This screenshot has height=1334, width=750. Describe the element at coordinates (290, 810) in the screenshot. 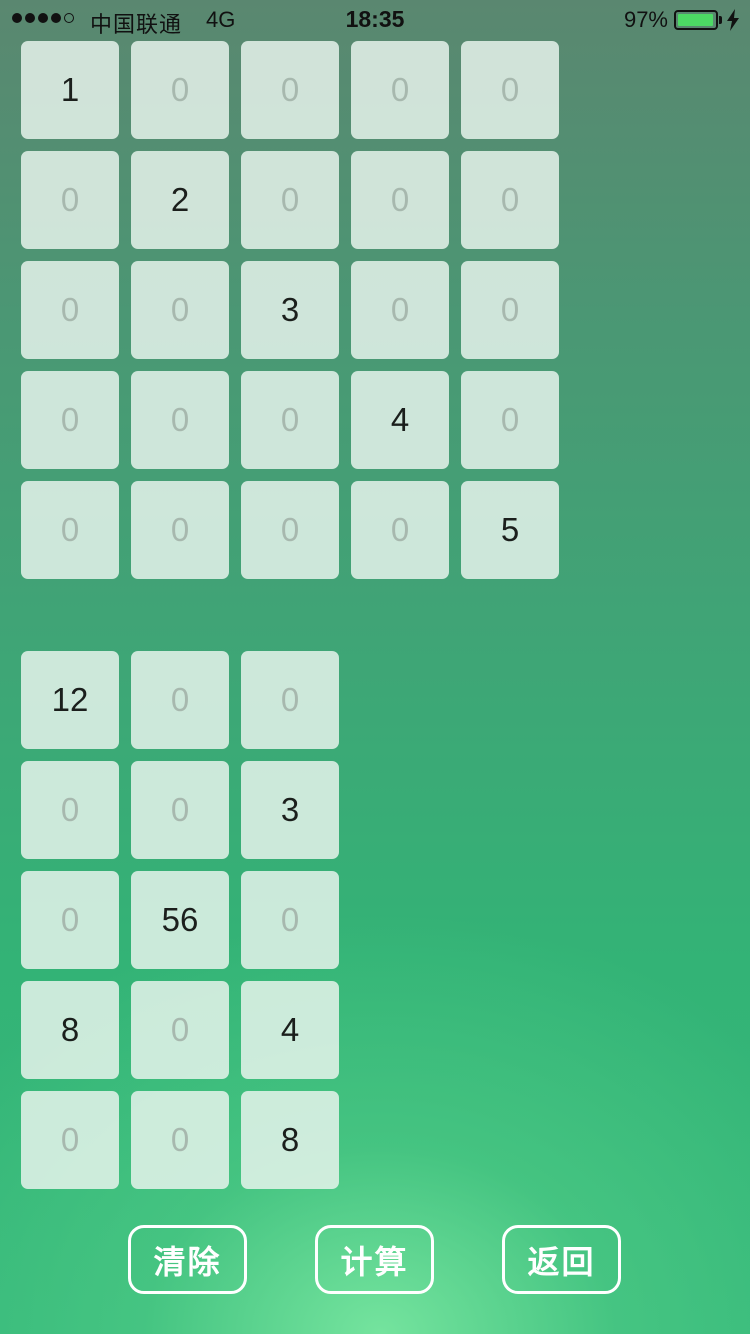

I see `matrix-b-cell: 3` at that location.